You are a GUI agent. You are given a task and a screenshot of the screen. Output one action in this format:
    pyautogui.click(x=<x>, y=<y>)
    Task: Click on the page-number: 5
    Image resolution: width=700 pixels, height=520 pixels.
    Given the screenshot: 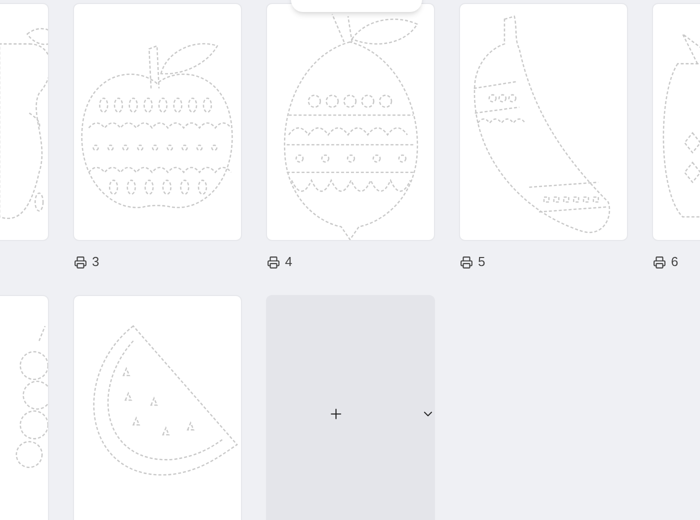 What is the action you would take?
    pyautogui.click(x=482, y=262)
    